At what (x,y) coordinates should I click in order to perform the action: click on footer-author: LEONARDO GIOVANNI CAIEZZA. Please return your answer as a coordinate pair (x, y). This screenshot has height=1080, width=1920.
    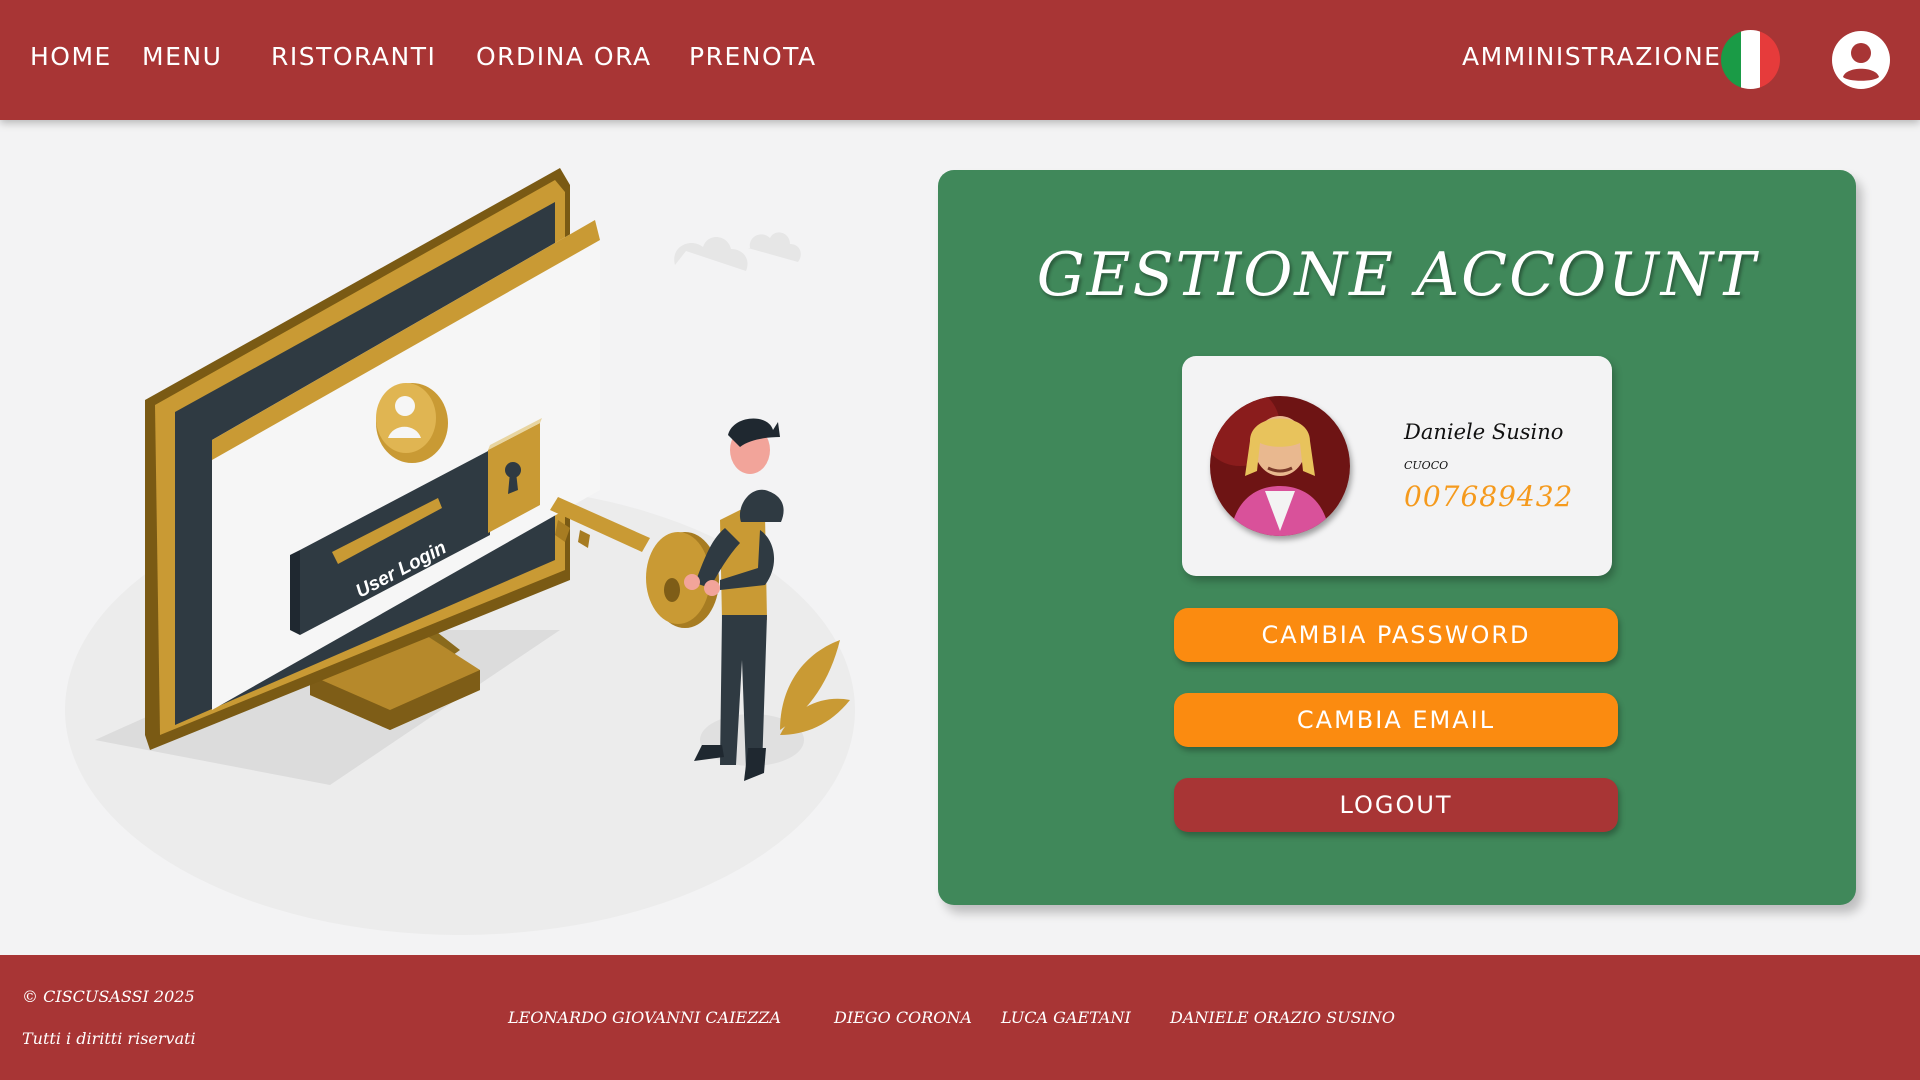
    Looking at the image, I should click on (645, 1017).